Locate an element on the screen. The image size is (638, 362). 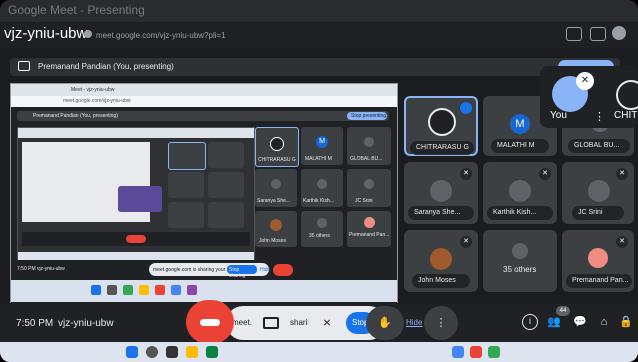
camera-off-icon is located at coordinates (271, 323).